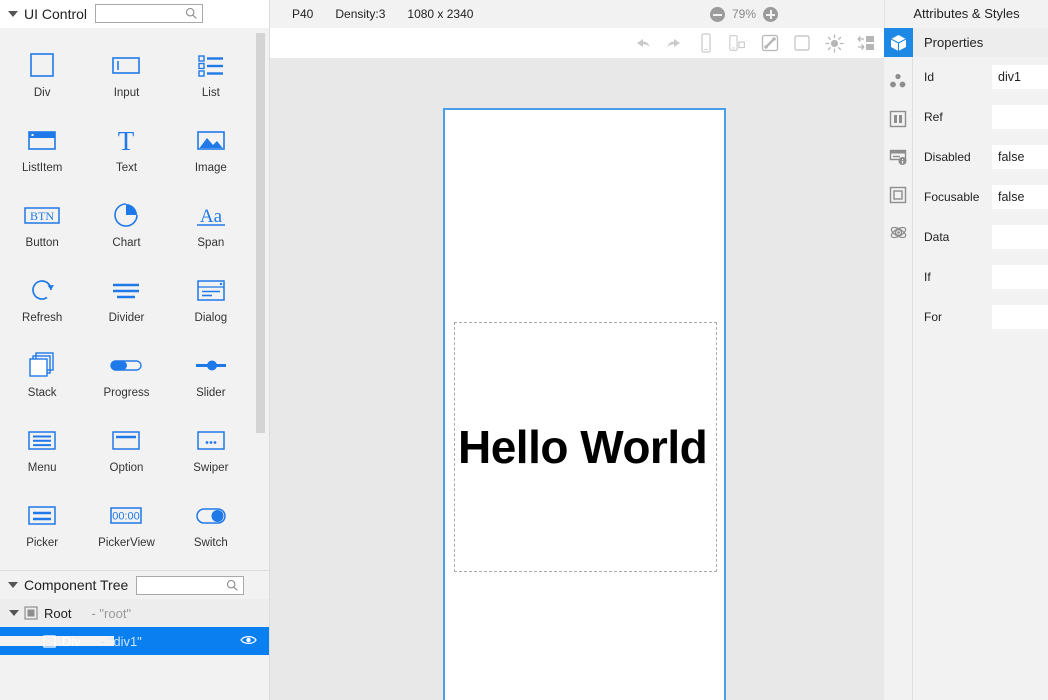  What do you see at coordinates (980, 42) in the screenshot?
I see `properties-title: Properties` at bounding box center [980, 42].